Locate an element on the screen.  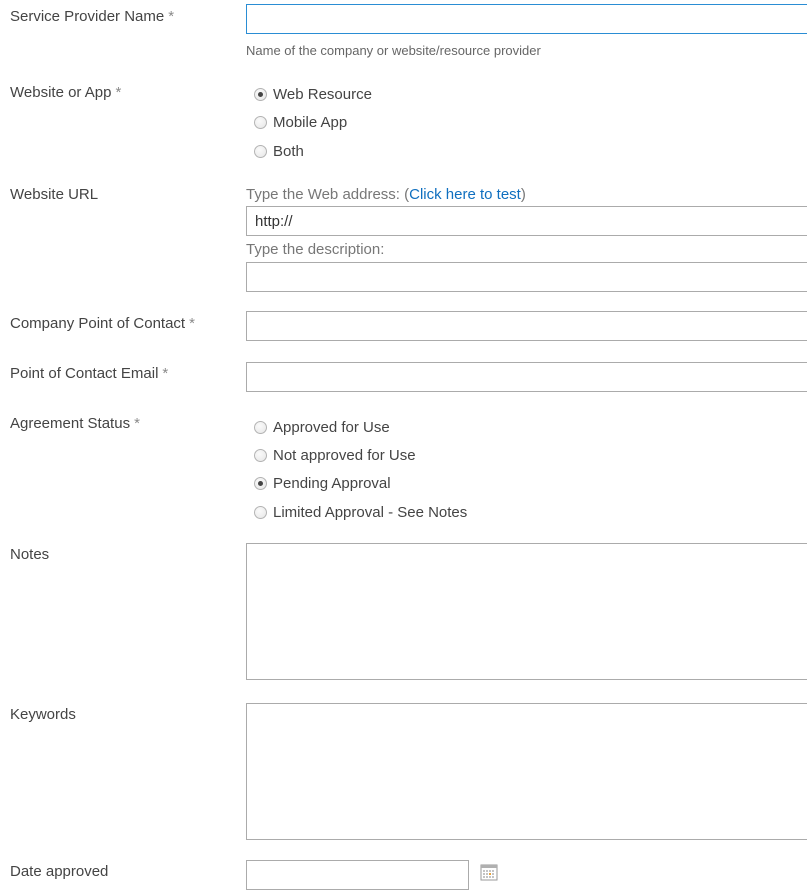
url-address-input: http:// is located at coordinates (526, 221).